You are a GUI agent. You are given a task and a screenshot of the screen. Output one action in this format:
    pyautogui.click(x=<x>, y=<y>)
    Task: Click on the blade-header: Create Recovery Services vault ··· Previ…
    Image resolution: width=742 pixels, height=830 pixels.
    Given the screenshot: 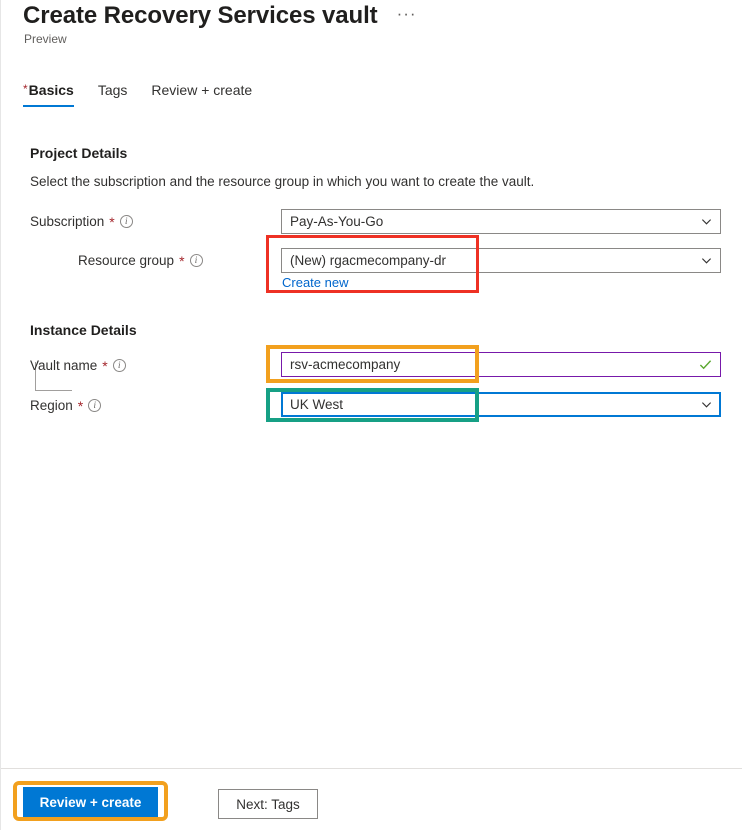 What is the action you would take?
    pyautogui.click(x=371, y=35)
    